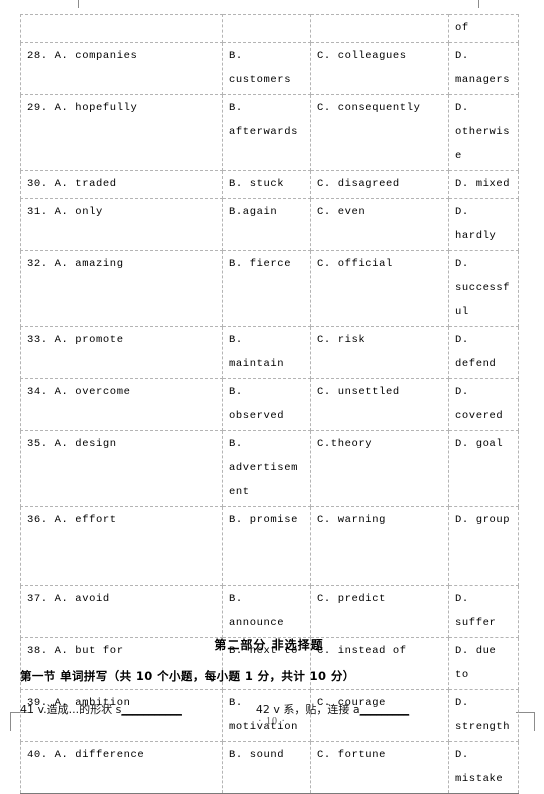  What do you see at coordinates (257, 404) in the screenshot?
I see `option-text: B. observed` at bounding box center [257, 404].